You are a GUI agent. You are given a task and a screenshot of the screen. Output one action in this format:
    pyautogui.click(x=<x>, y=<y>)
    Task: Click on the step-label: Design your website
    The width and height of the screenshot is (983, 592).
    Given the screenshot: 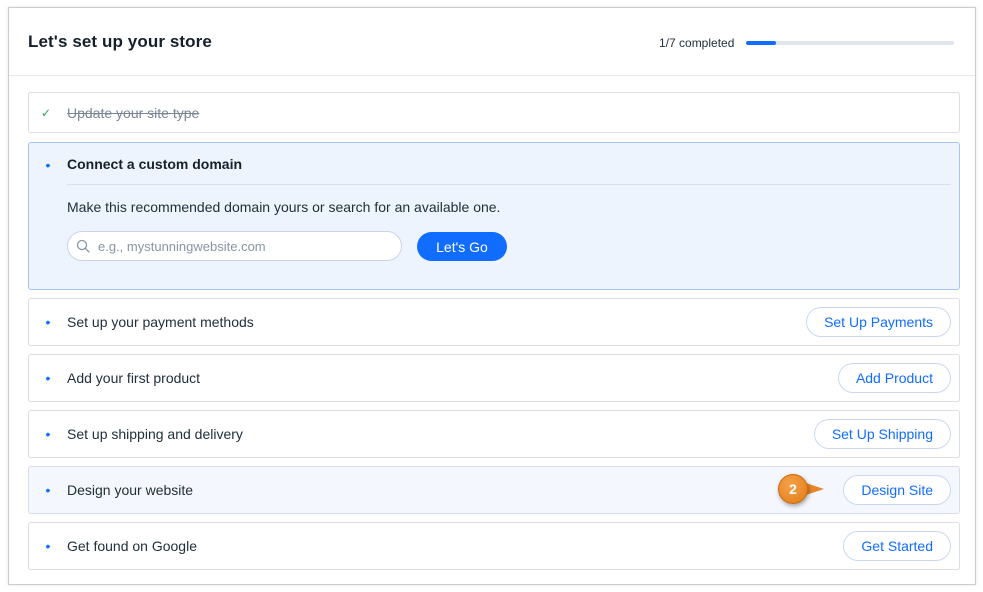 What is the action you would take?
    pyautogui.click(x=130, y=490)
    